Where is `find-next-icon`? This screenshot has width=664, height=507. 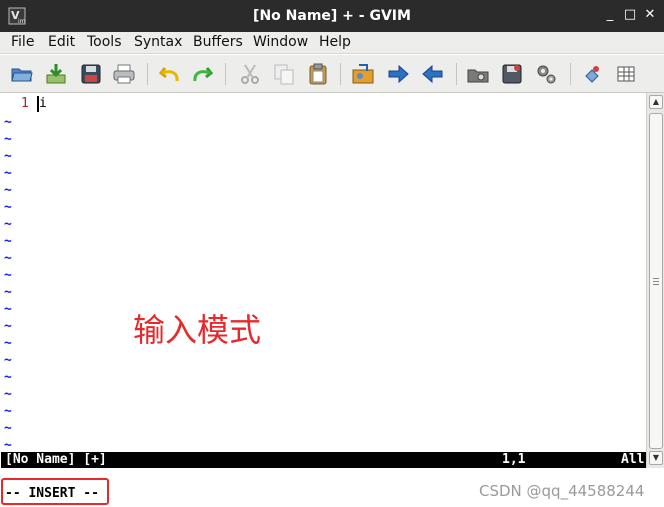
find-next-icon is located at coordinates (398, 74).